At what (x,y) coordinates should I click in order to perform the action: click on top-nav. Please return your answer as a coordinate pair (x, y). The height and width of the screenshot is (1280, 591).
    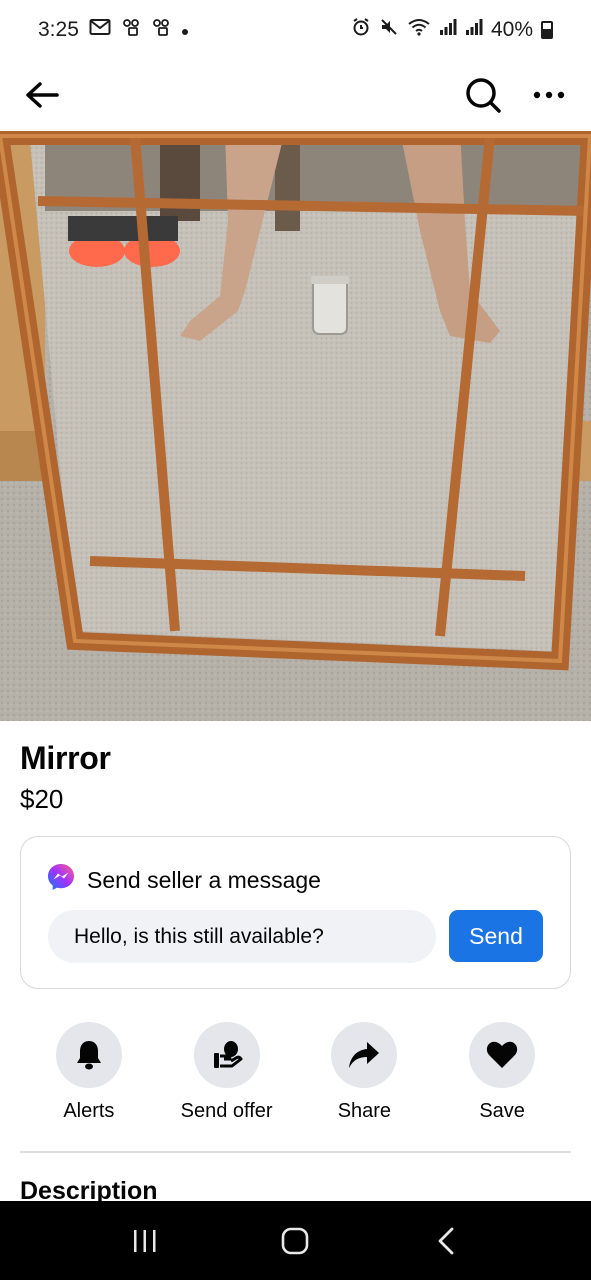
    Looking at the image, I should click on (295, 95).